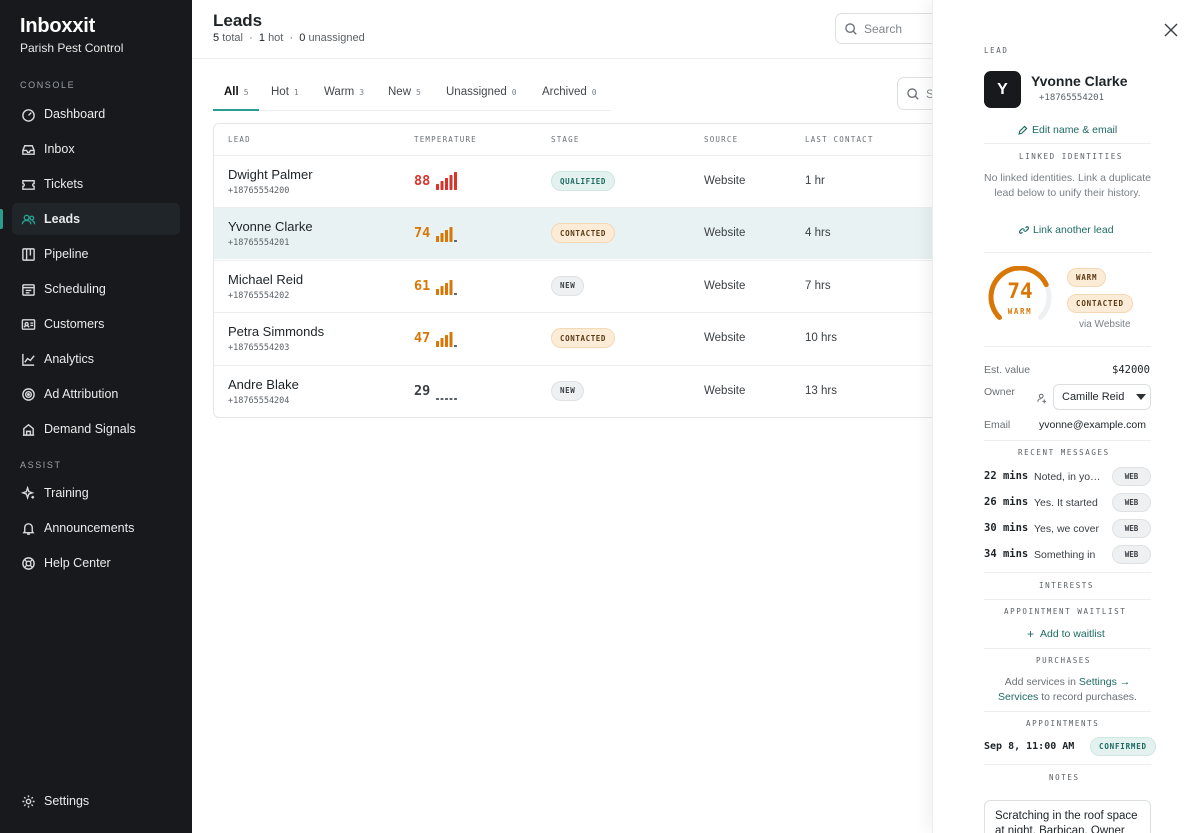  I want to click on edit-name-email-link: Edit name & email, so click(1067, 130).